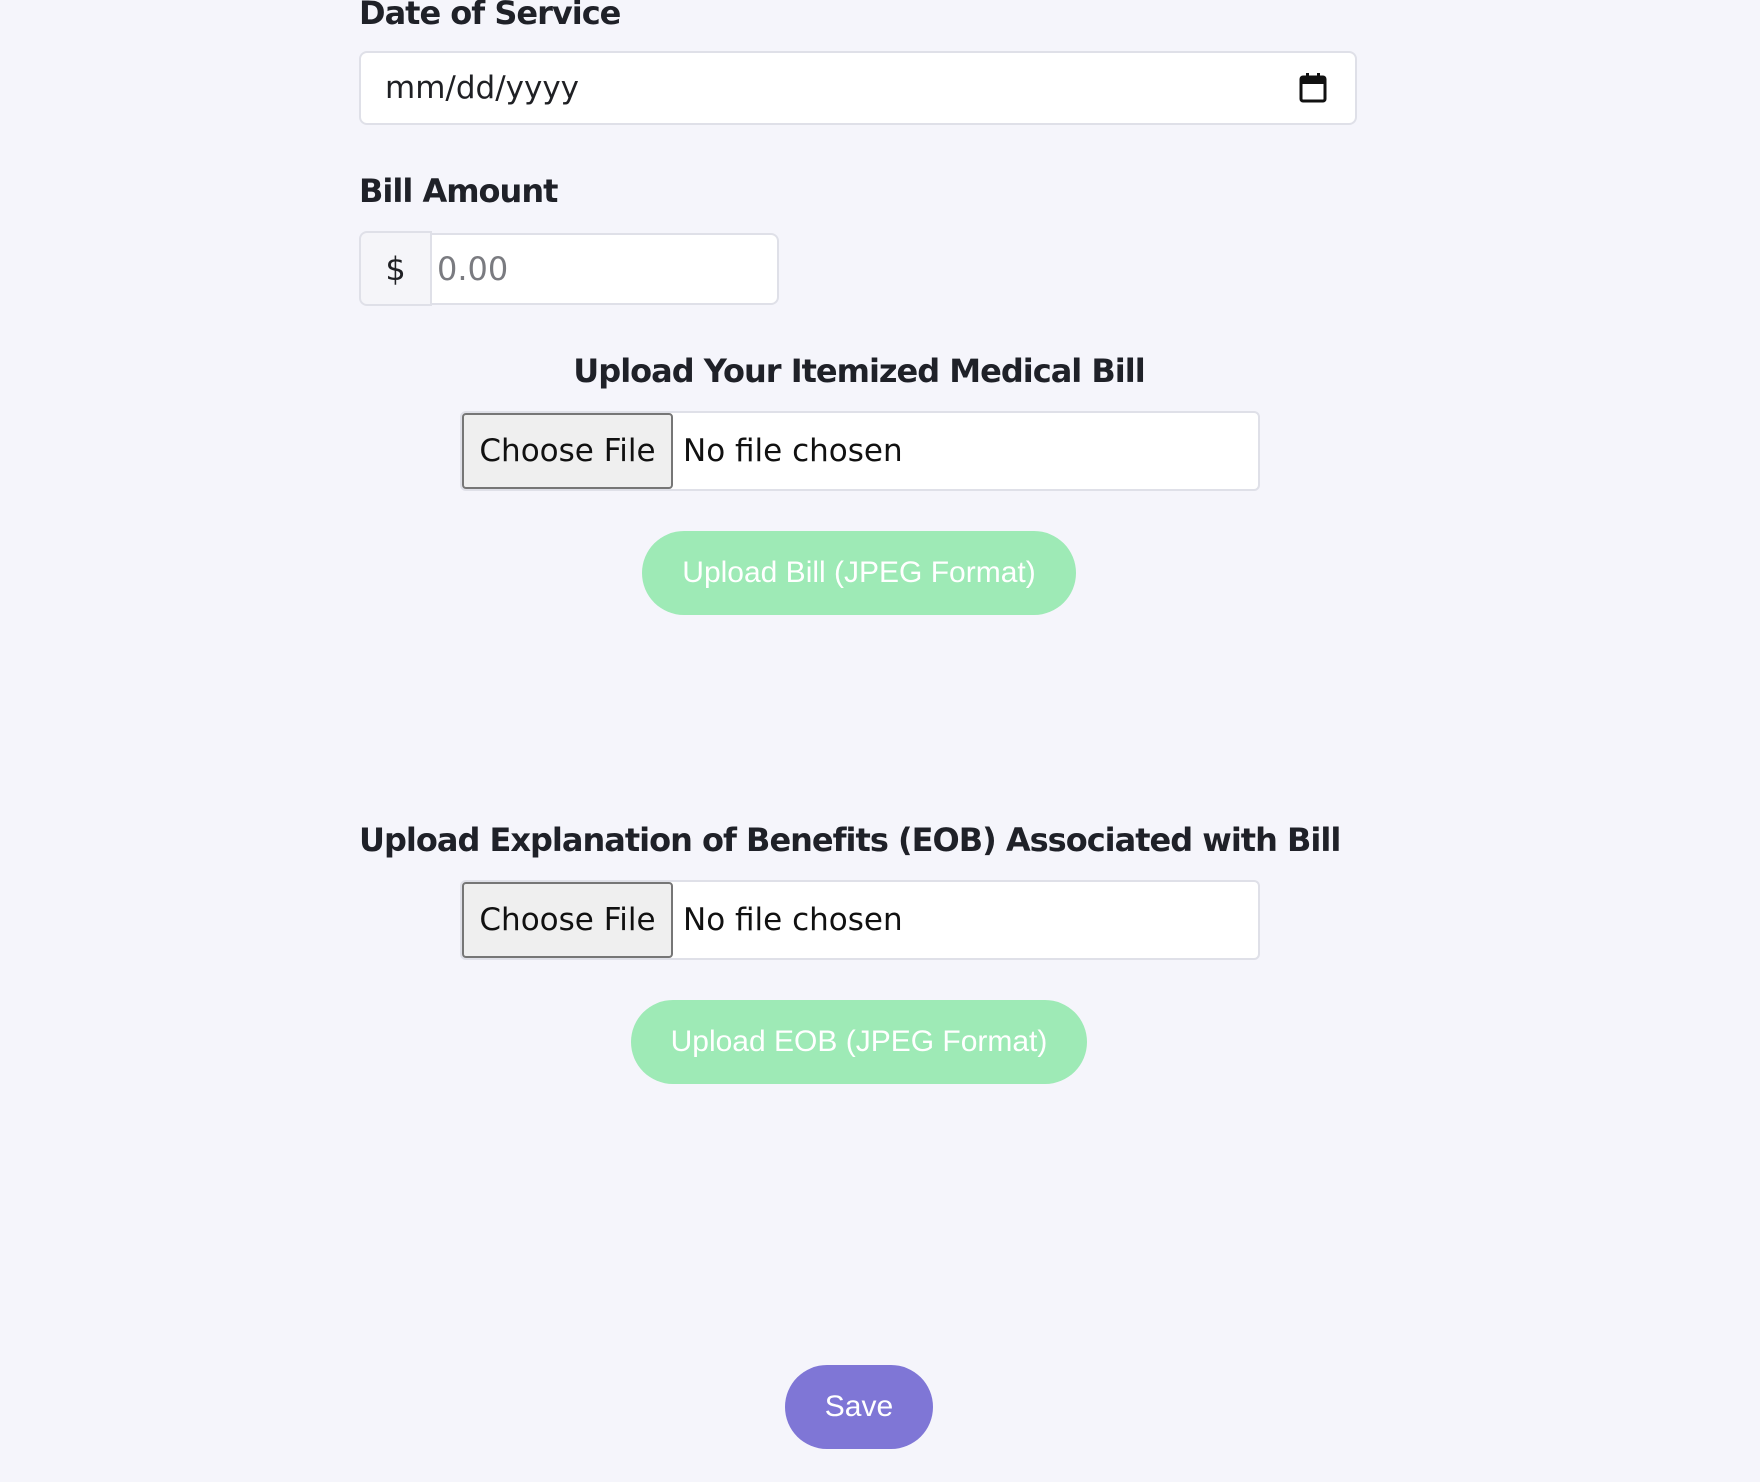  I want to click on bill-choose-file-button: Choose File, so click(567, 451).